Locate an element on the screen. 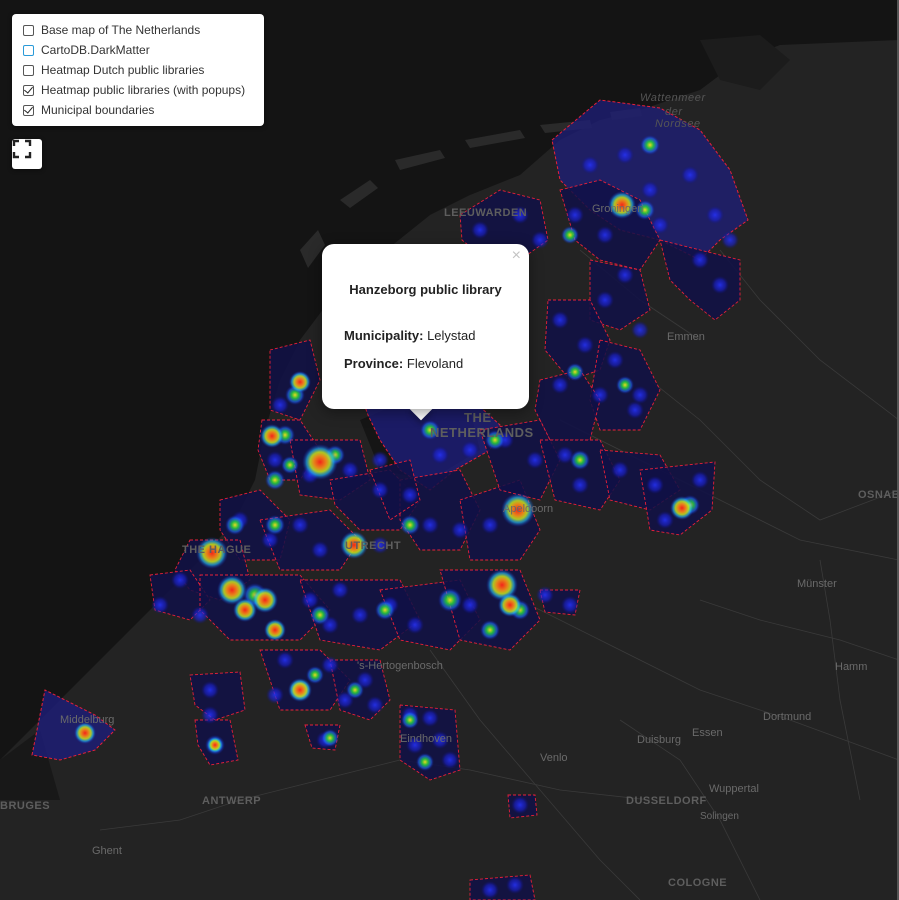 The height and width of the screenshot is (900, 899). label-muenster: Münster is located at coordinates (817, 584).